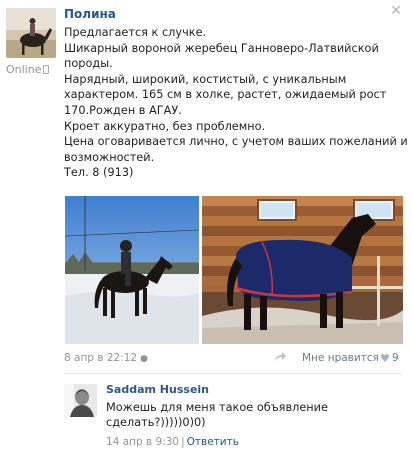 This screenshot has height=450, width=412. I want to click on mobile-phone-icon, so click(46, 69).